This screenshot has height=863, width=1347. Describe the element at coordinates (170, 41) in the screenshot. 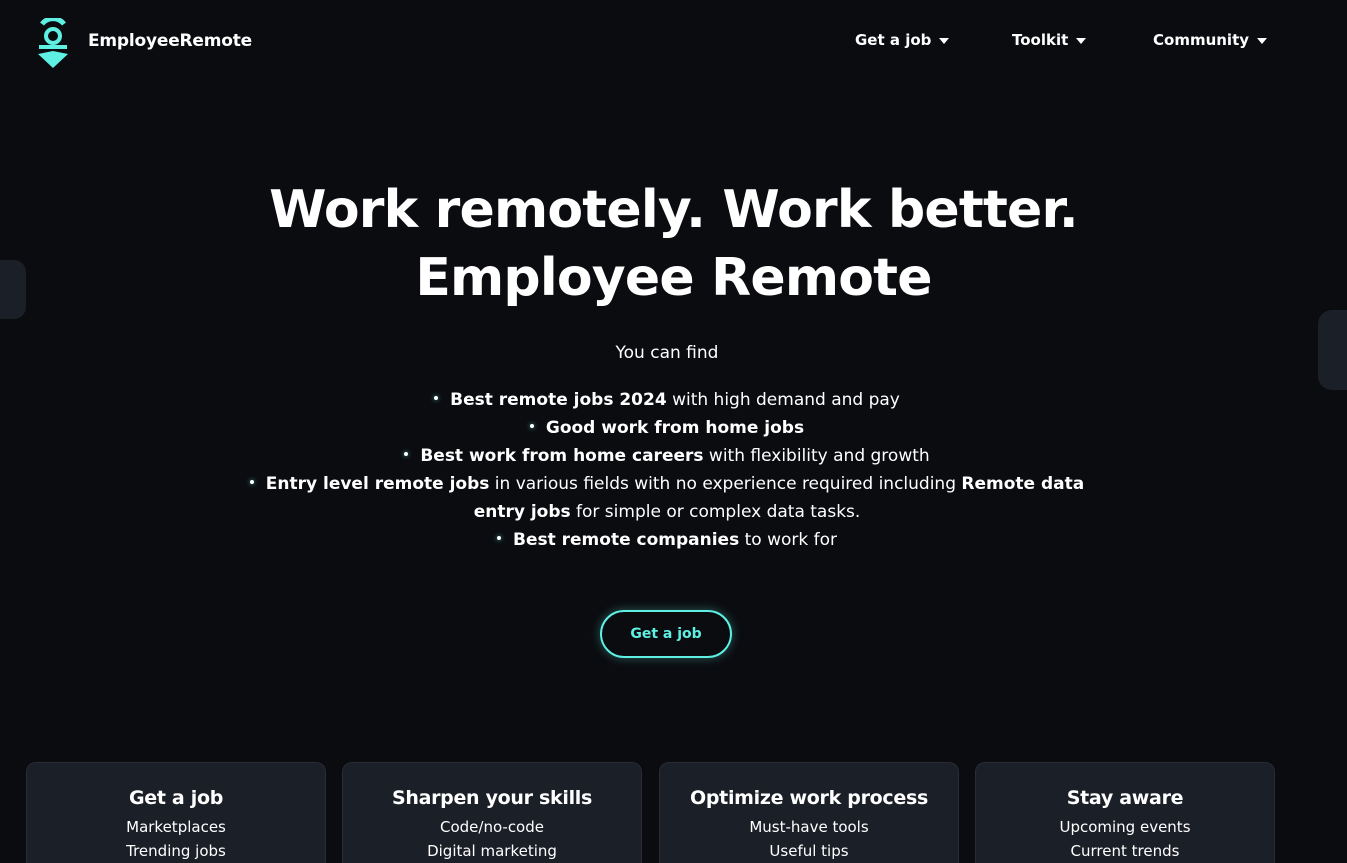

I see `brand-name: EmployeeRemote` at that location.